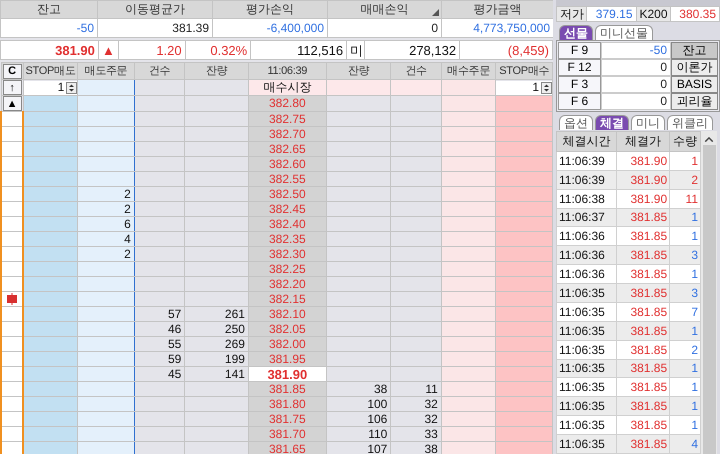  Describe the element at coordinates (287, 419) in the screenshot. I see `price-level: 381.75` at that location.